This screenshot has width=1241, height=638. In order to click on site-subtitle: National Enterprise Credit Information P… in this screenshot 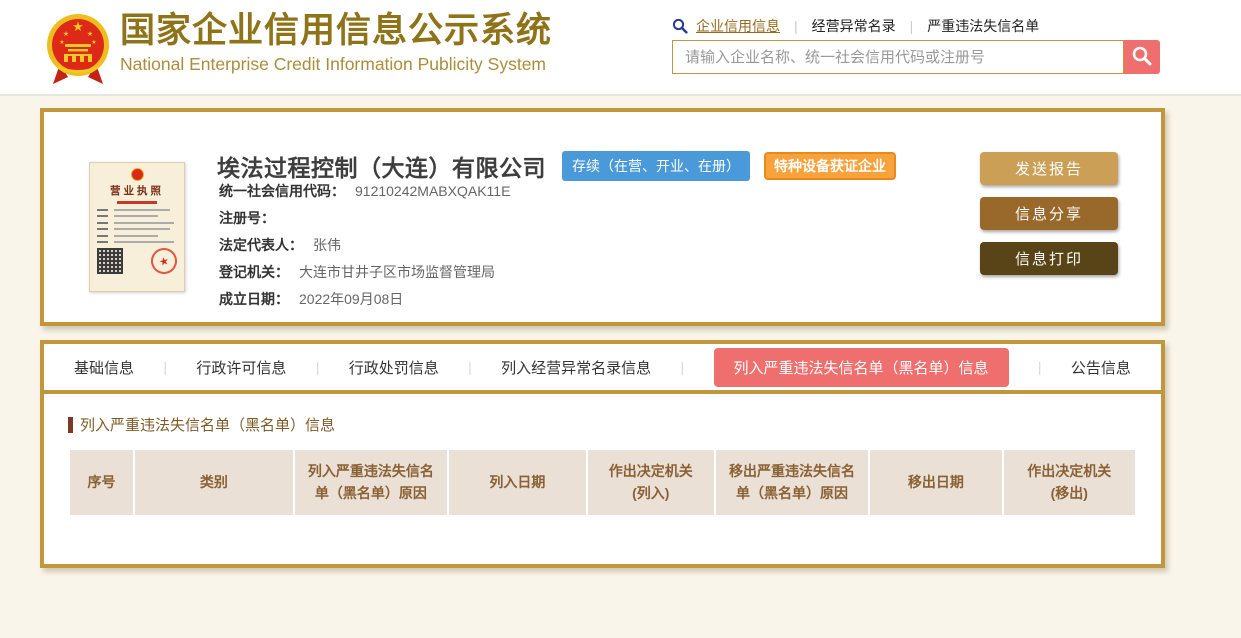, I will do `click(333, 64)`.